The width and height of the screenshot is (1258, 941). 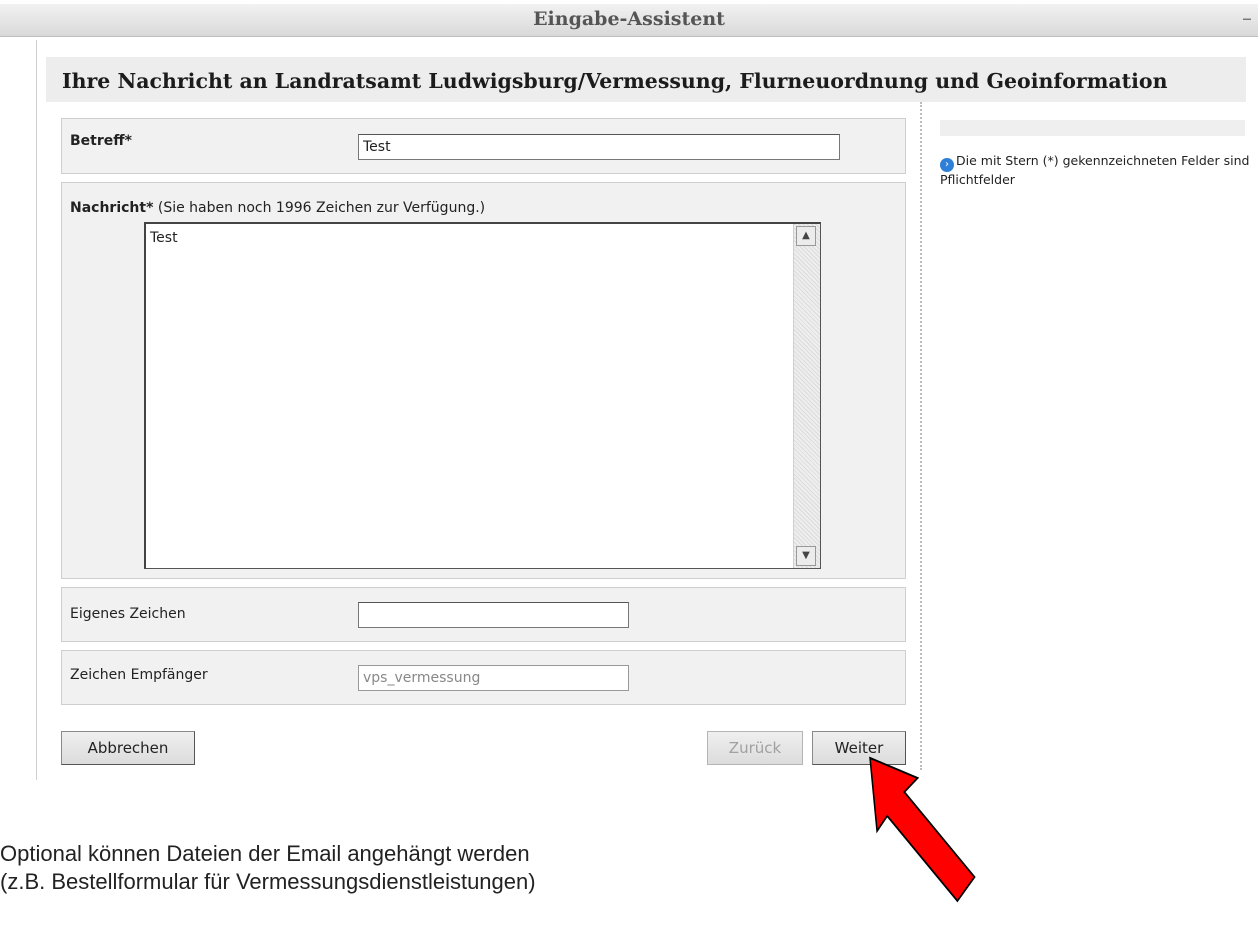 What do you see at coordinates (493, 615) in the screenshot?
I see `own-reference-input` at bounding box center [493, 615].